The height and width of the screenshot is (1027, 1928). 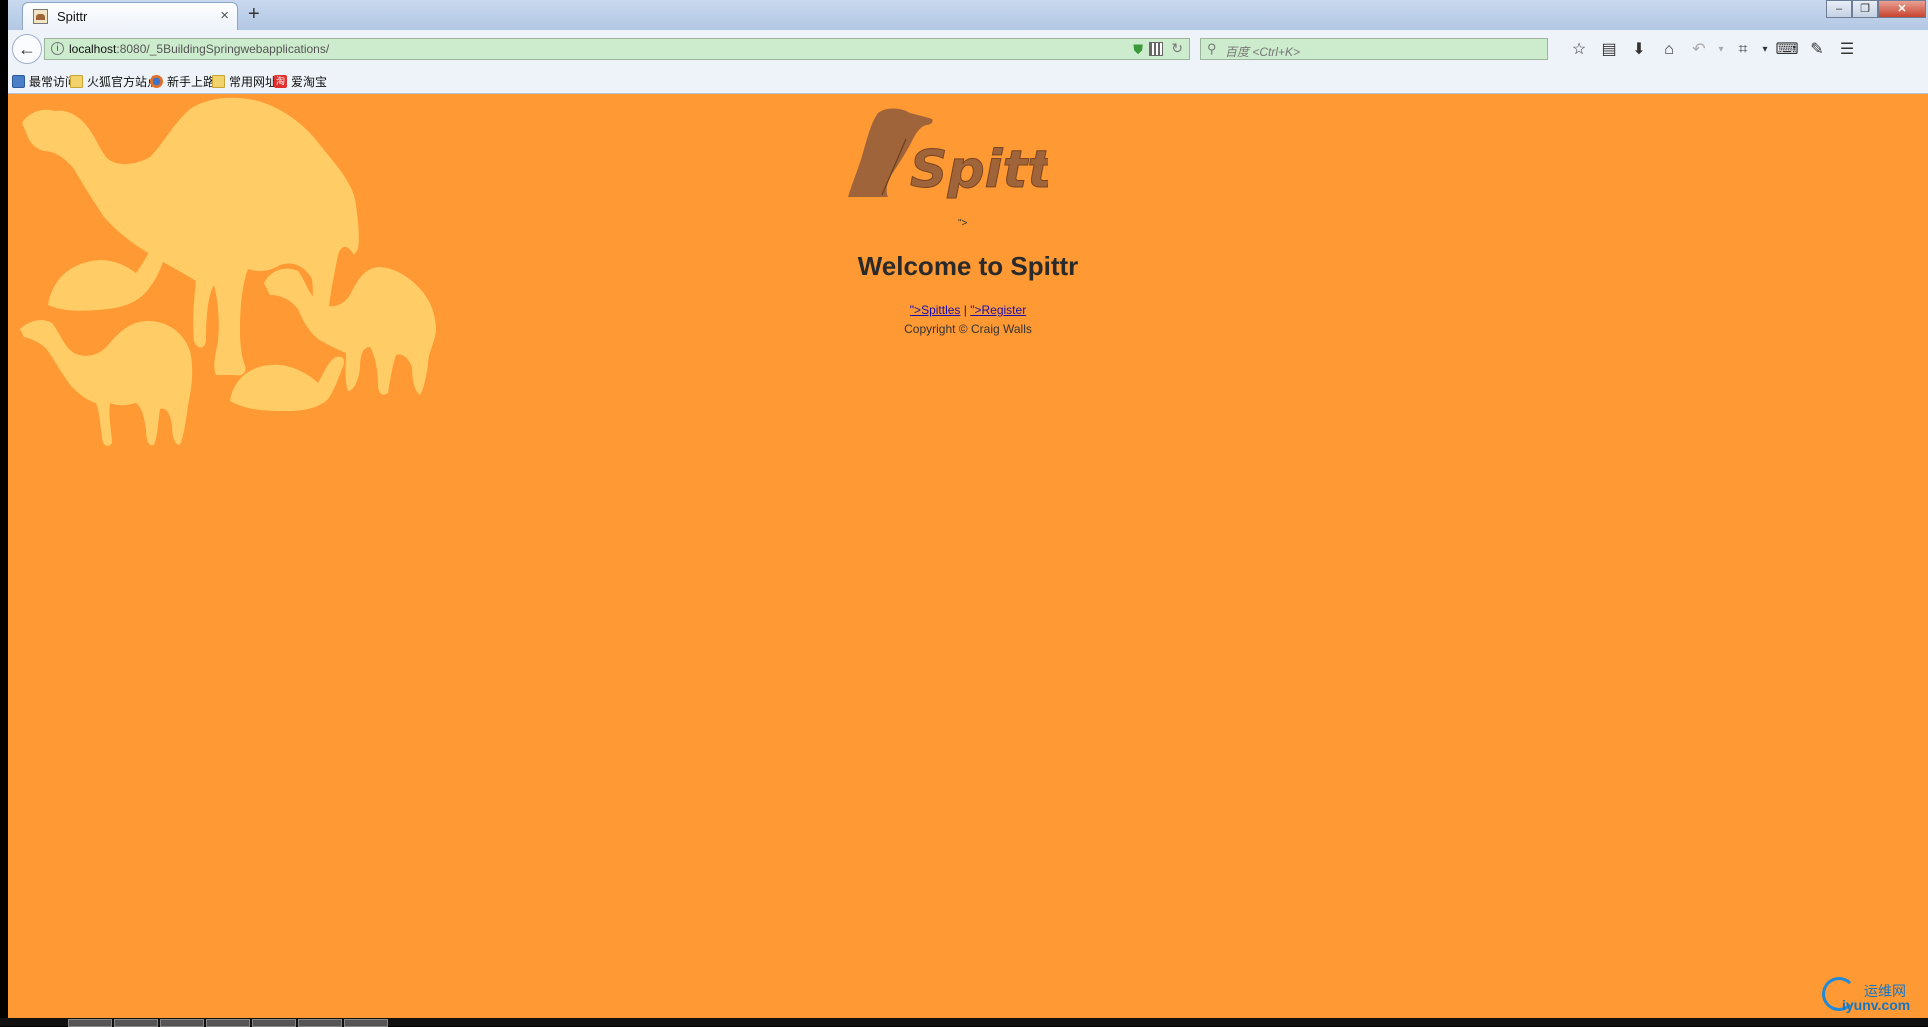 I want to click on restore-button: ❐, so click(x=1865, y=9).